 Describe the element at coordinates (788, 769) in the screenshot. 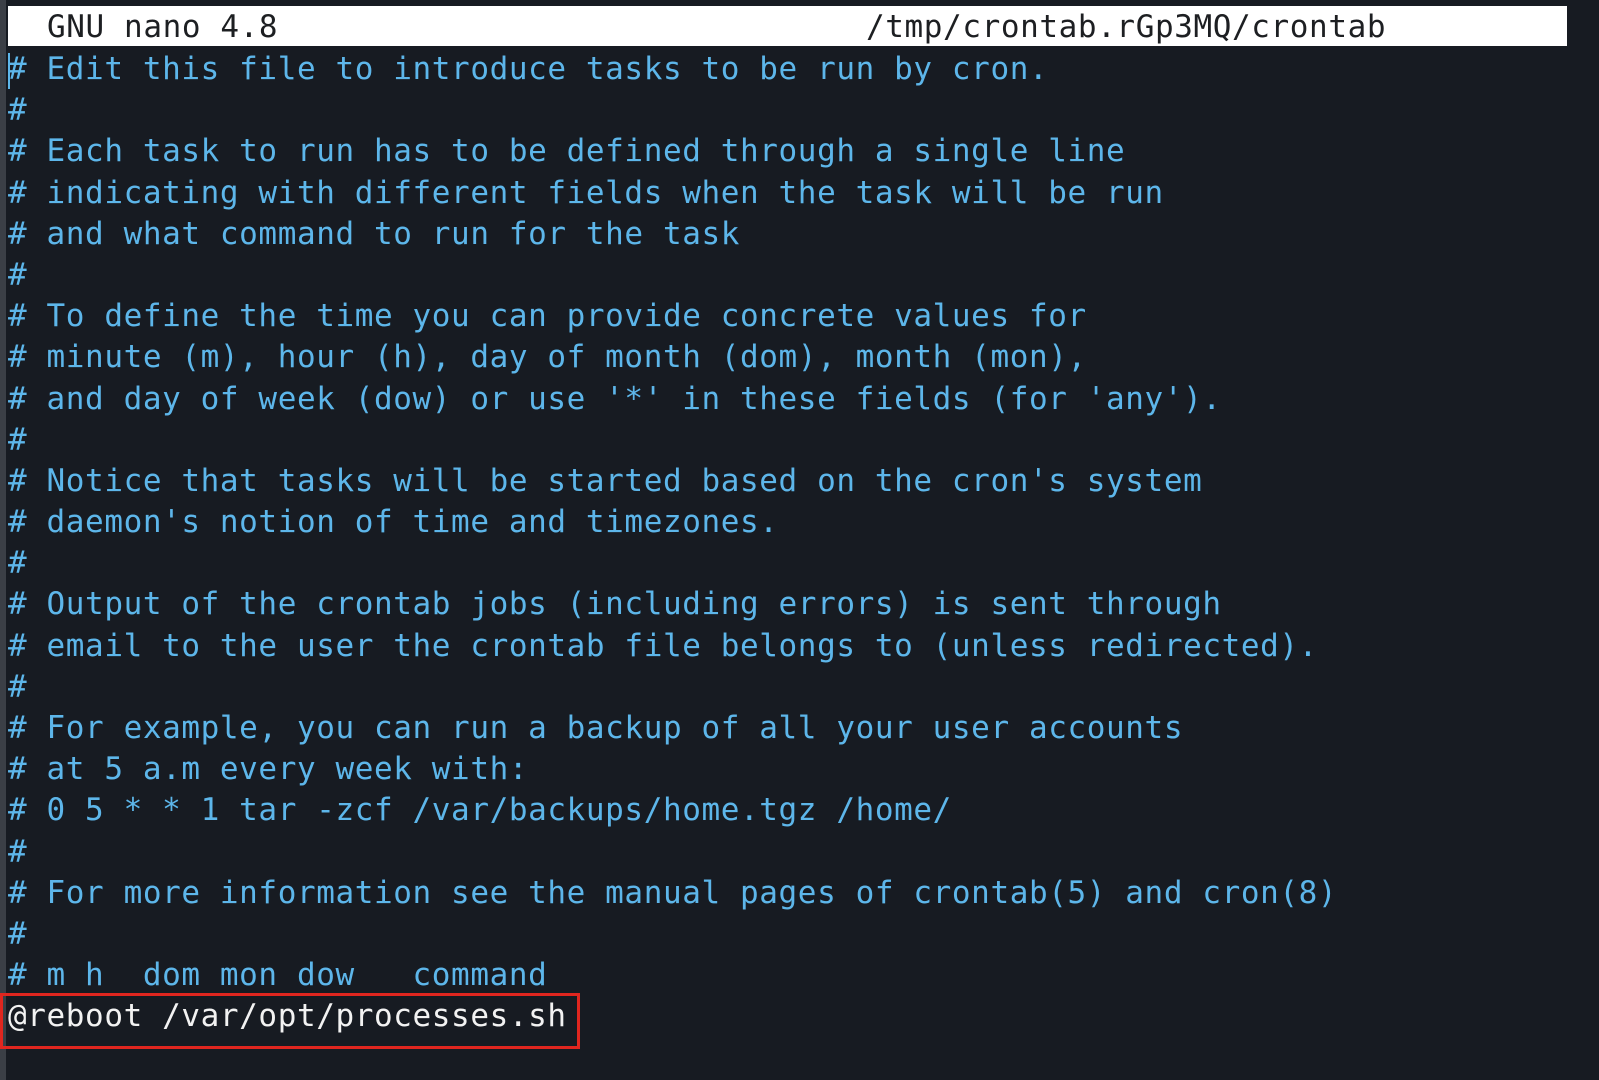

I see `editor-line: # at 5 a.m every week with:` at that location.